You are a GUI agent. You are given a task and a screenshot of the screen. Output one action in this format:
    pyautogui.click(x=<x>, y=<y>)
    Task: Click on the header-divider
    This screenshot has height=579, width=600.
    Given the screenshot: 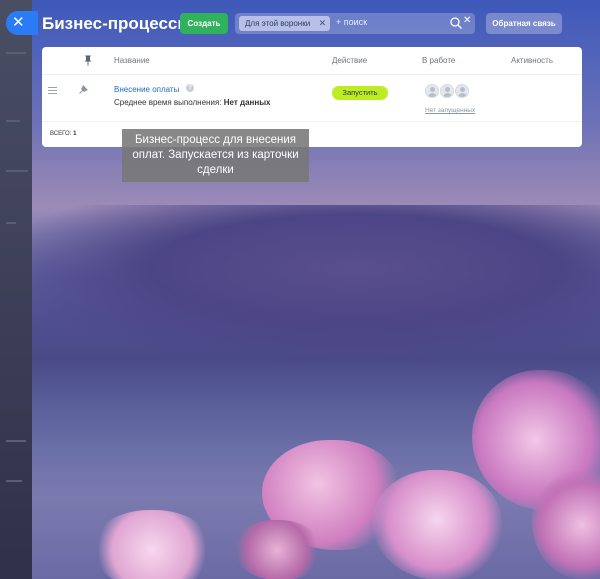 What is the action you would take?
    pyautogui.click(x=312, y=74)
    